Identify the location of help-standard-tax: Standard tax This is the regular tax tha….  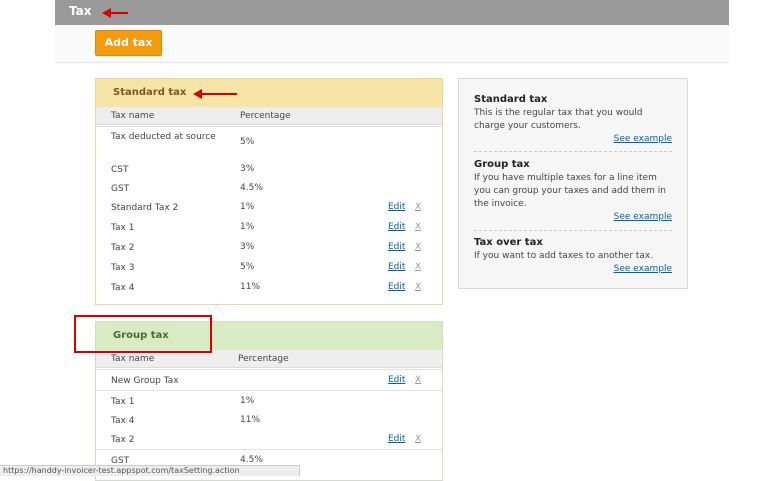
(573, 119).